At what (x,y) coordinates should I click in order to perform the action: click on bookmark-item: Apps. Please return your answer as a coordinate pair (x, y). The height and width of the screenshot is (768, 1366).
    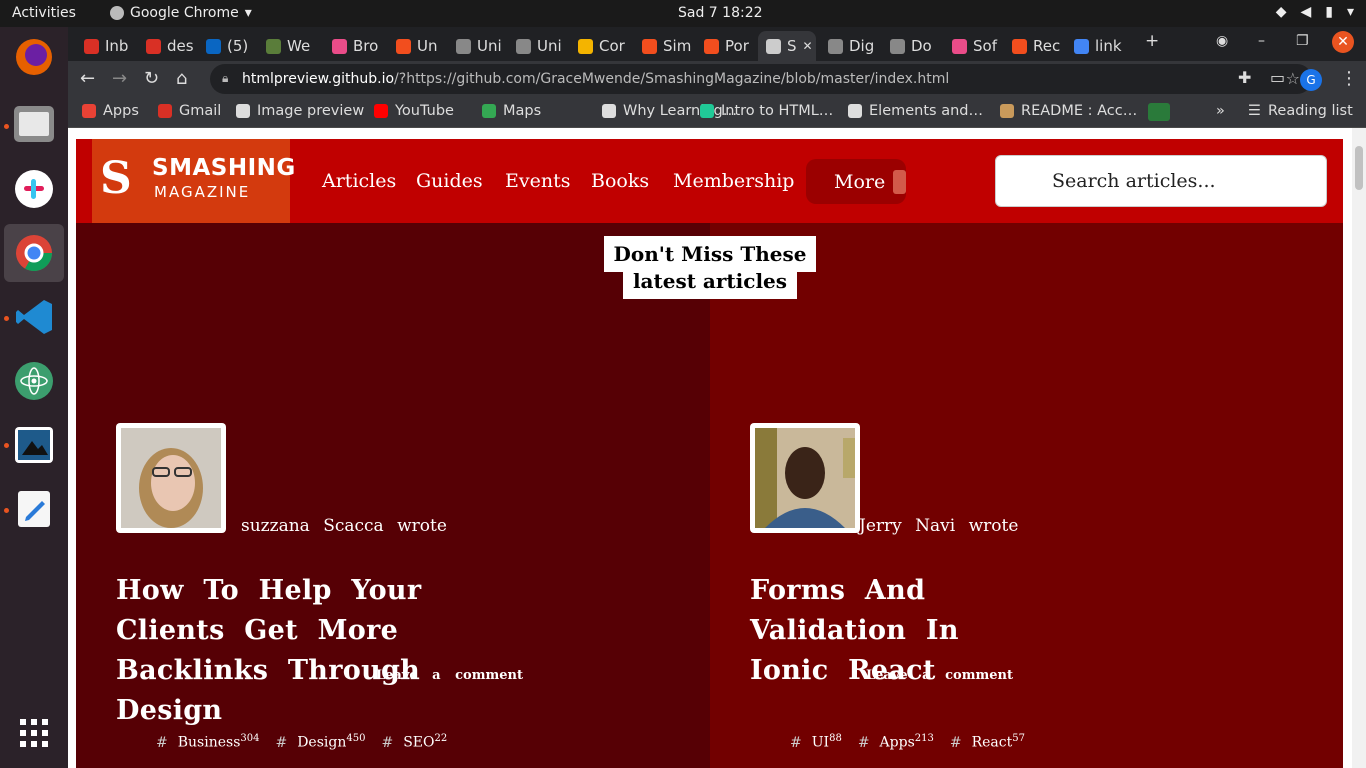
    Looking at the image, I should click on (110, 111).